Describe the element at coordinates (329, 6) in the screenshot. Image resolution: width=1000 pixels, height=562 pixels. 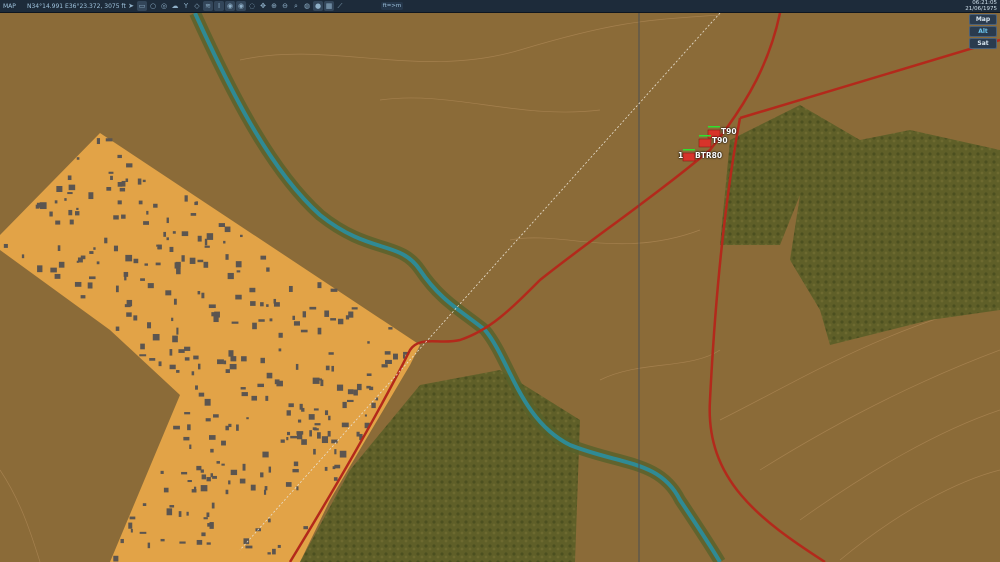
I see `grid-icon: ▦` at that location.